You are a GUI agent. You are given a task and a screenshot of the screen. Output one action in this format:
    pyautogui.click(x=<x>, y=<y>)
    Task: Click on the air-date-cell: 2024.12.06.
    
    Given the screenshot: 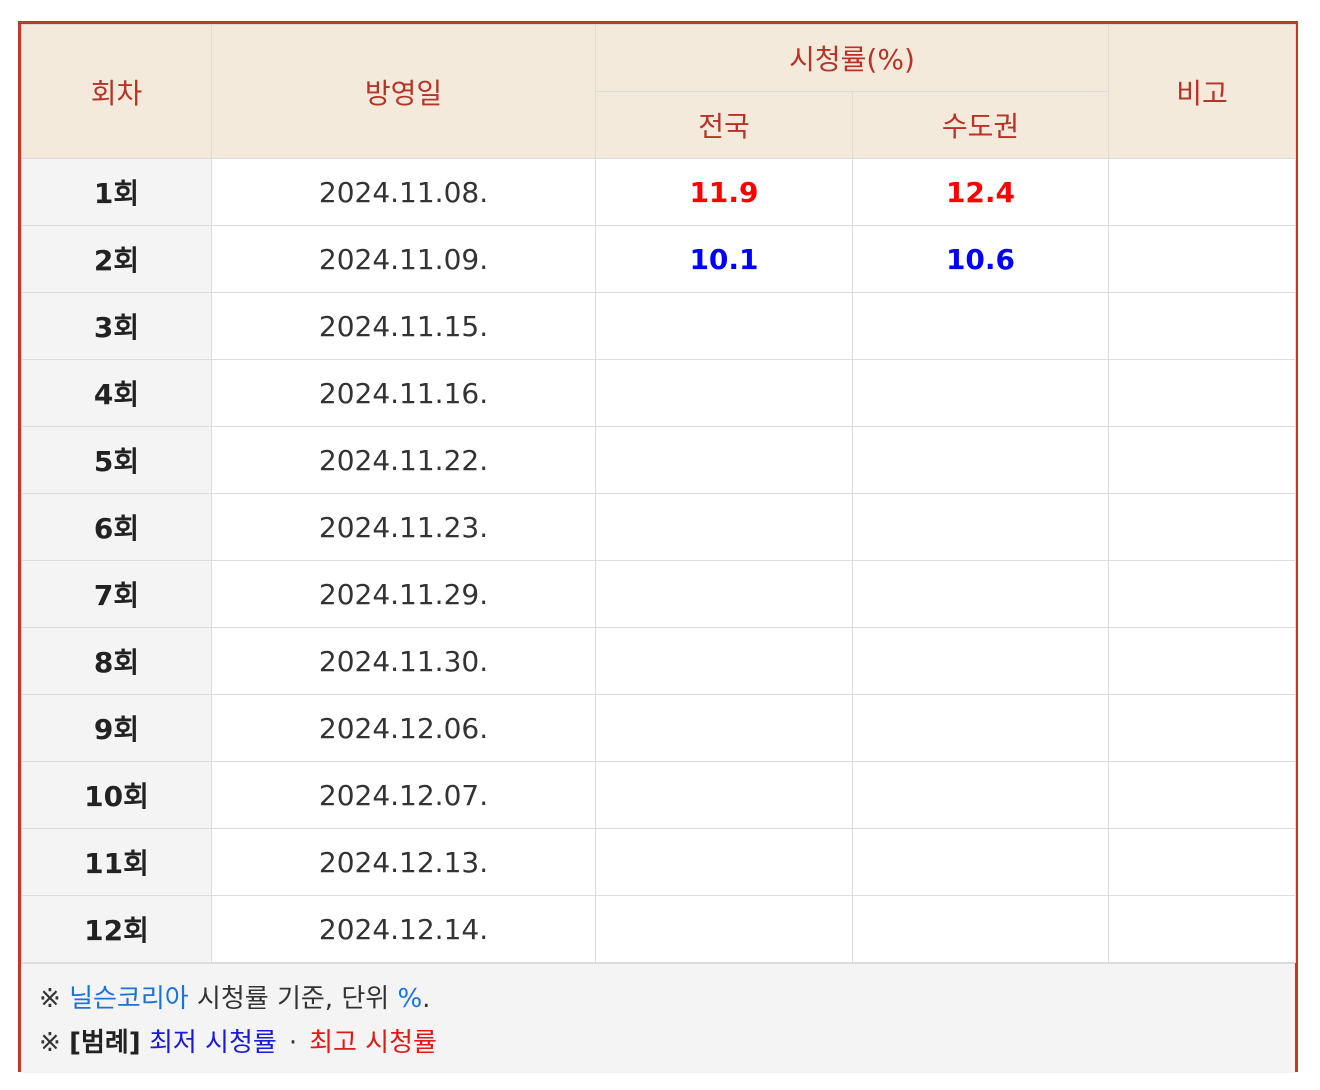 What is the action you would take?
    pyautogui.click(x=403, y=728)
    